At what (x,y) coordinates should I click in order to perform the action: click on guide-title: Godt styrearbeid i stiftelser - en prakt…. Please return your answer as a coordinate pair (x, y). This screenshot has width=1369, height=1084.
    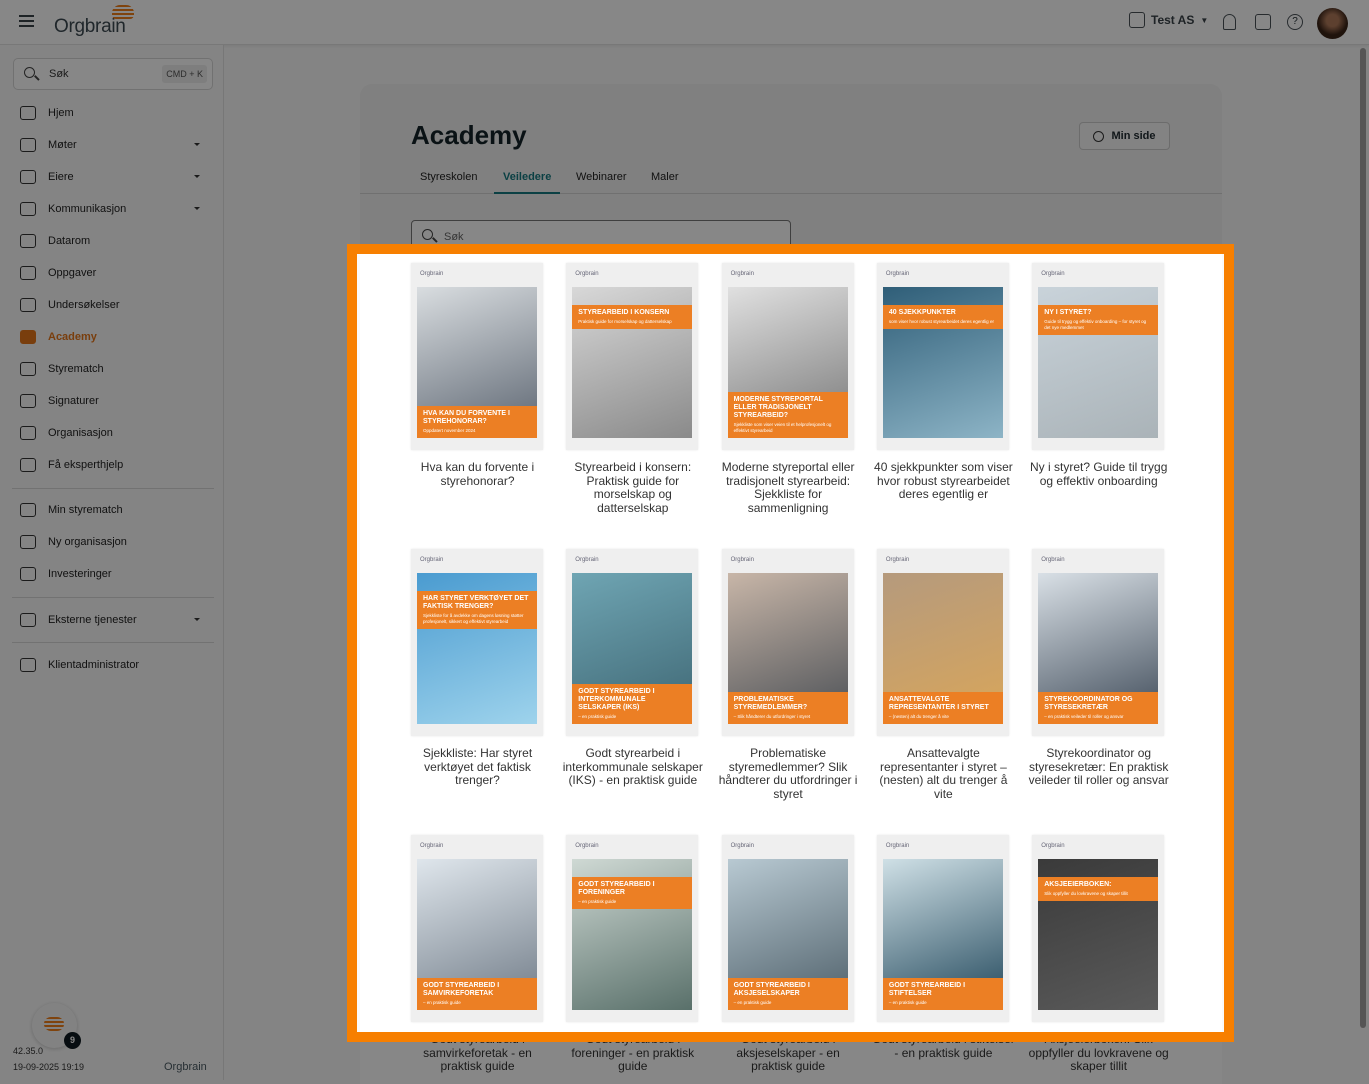
    Looking at the image, I should click on (943, 1046).